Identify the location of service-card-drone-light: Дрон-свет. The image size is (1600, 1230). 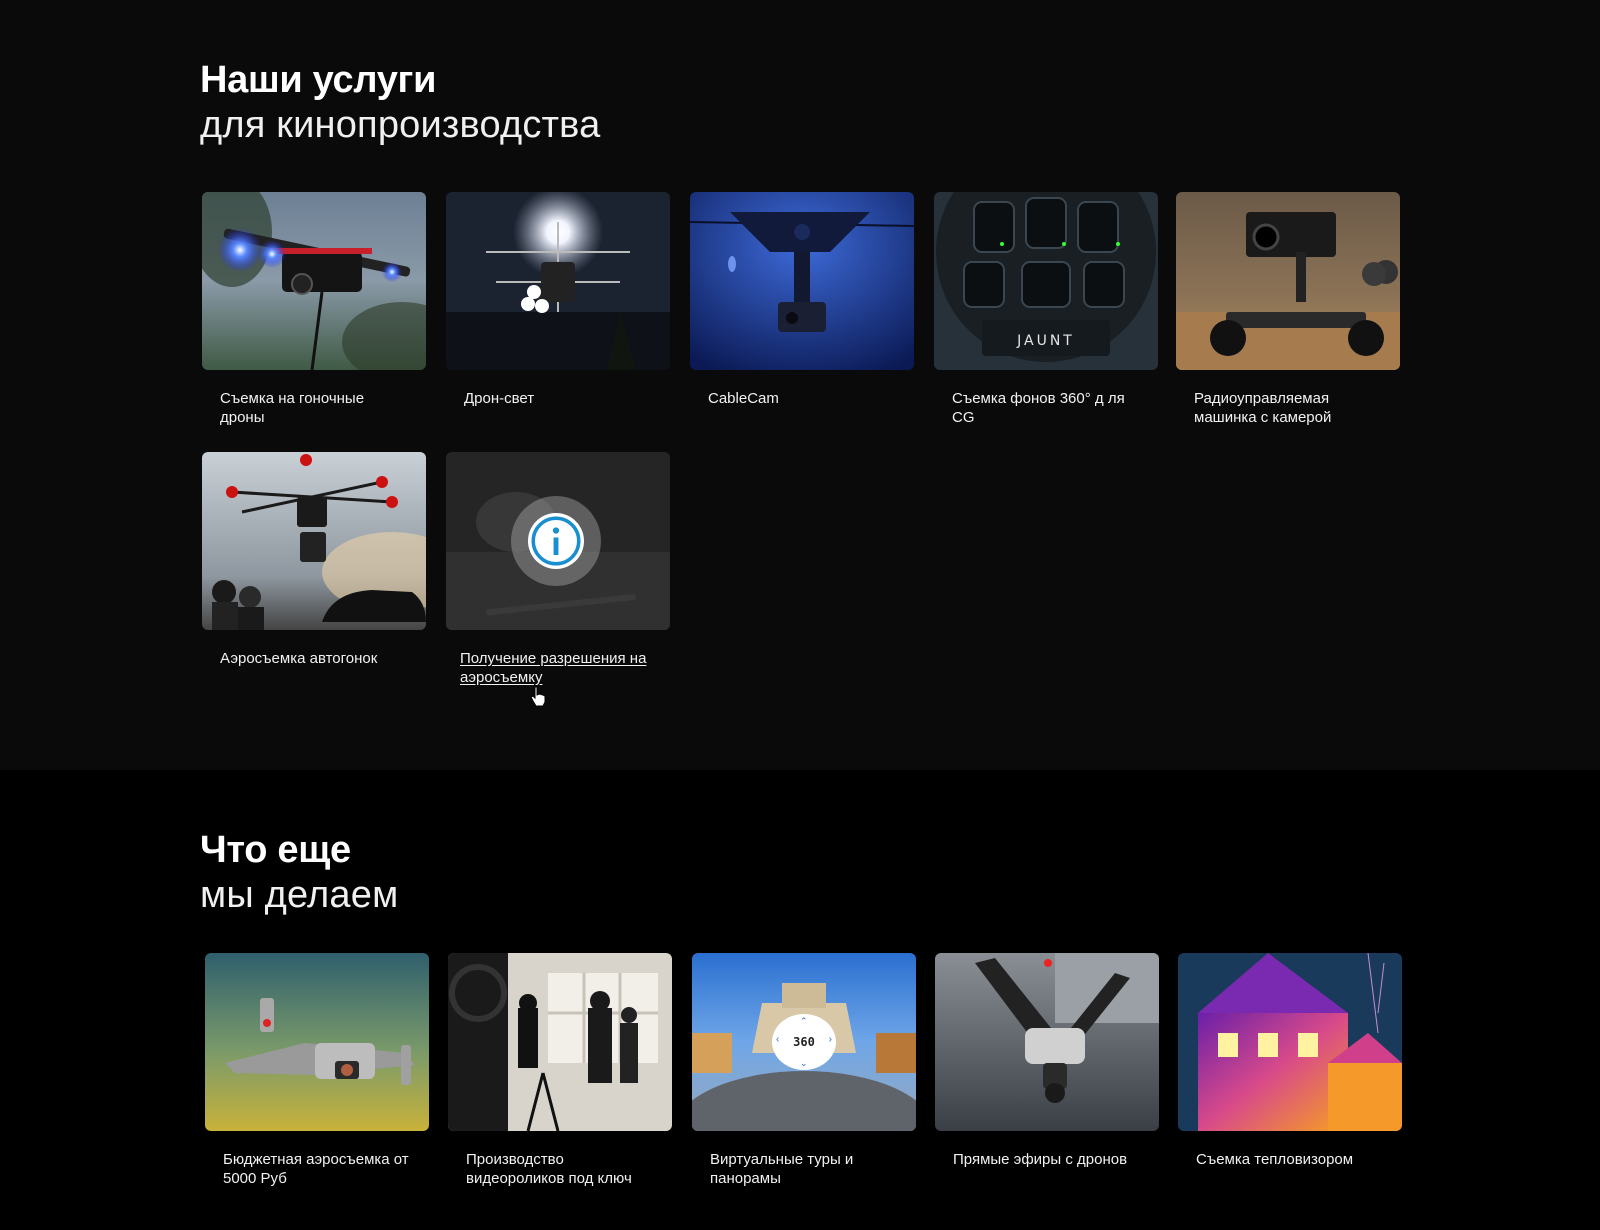
(558, 299).